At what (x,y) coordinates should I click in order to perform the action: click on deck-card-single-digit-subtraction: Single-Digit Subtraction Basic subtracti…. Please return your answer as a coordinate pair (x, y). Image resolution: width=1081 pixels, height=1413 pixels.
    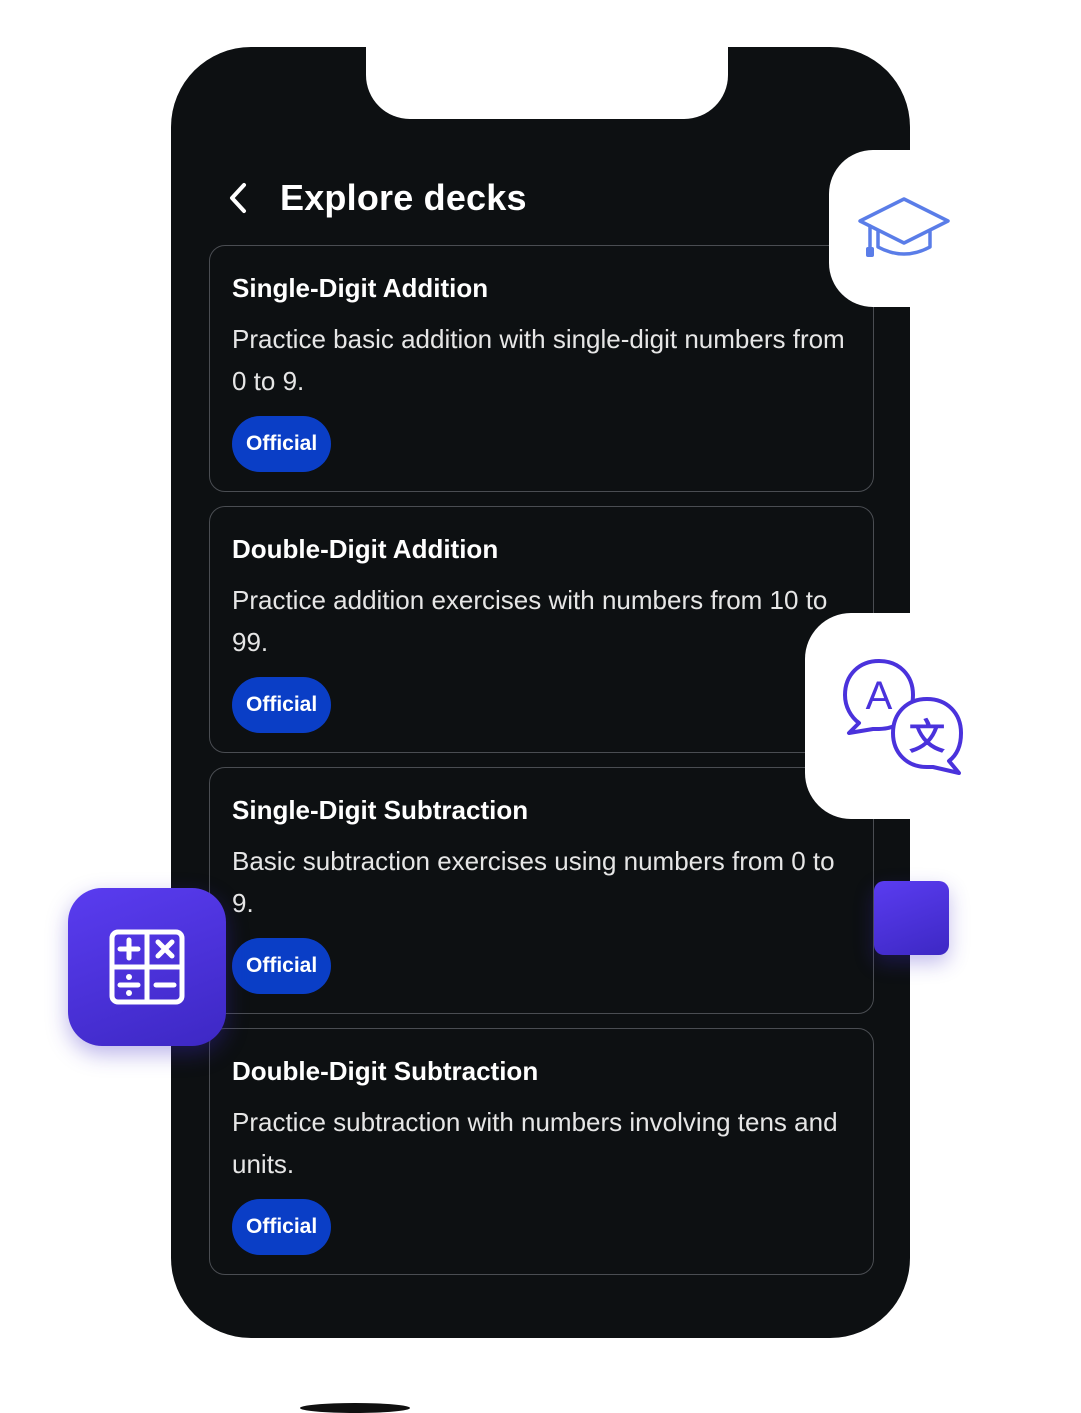
    Looking at the image, I should click on (541, 890).